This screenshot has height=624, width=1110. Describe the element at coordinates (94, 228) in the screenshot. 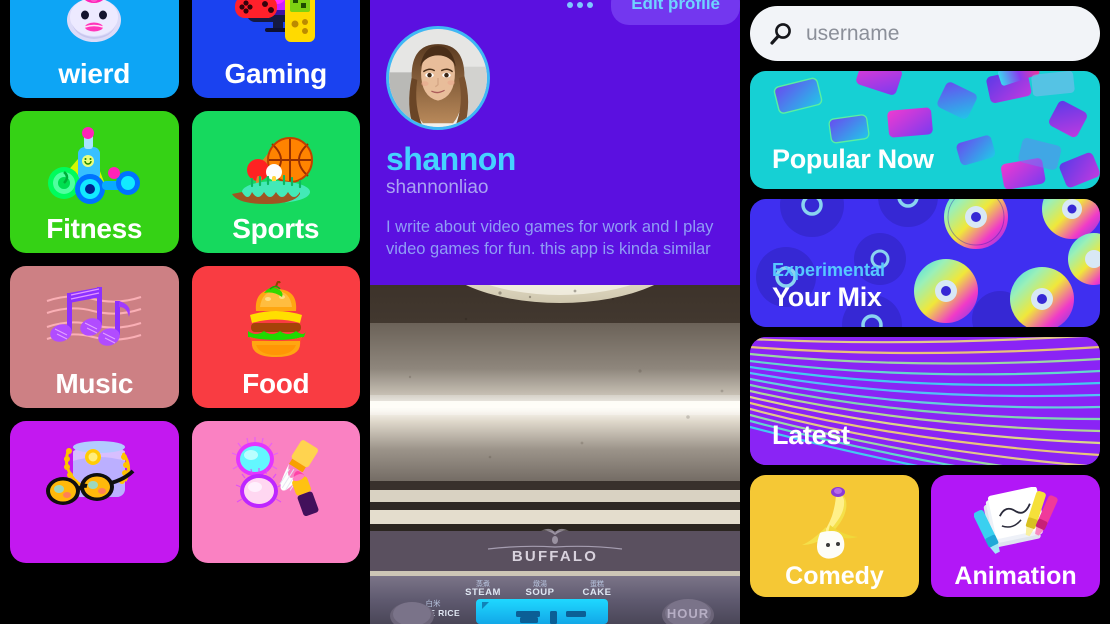

I see `category-label: Fitness` at that location.